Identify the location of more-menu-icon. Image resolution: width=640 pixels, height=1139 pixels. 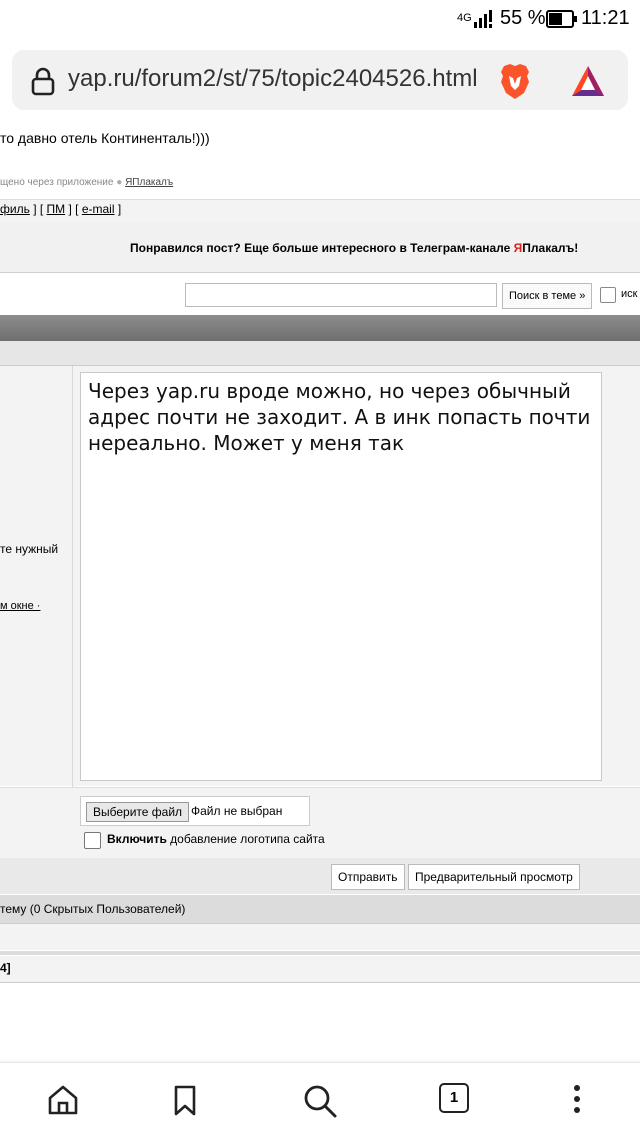
(579, 1100).